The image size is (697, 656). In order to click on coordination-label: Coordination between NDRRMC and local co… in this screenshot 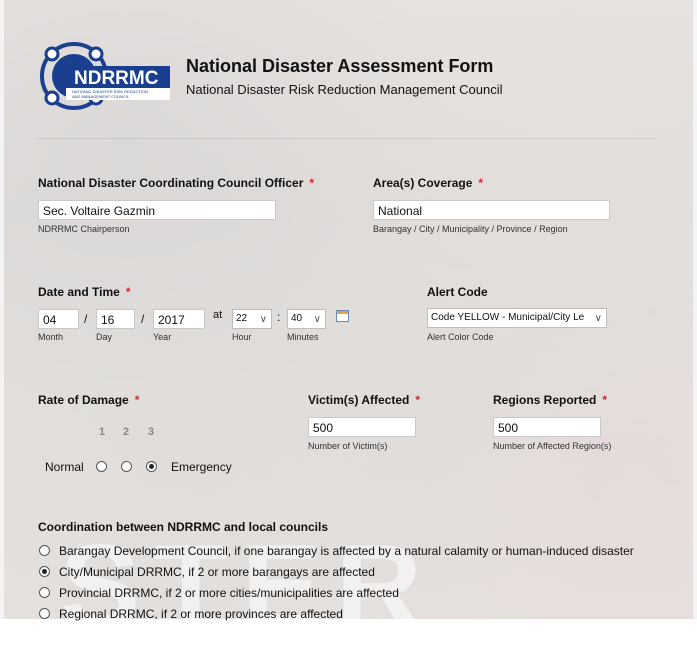, I will do `click(183, 527)`.